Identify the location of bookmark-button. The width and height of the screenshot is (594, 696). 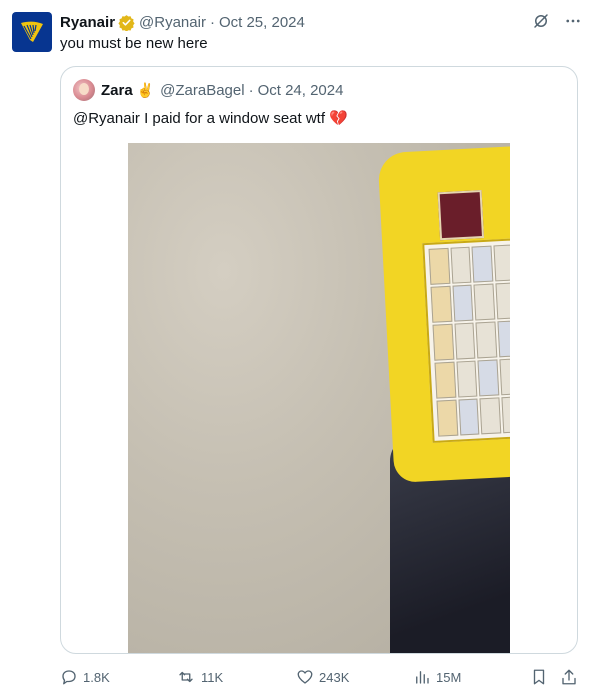
(539, 677).